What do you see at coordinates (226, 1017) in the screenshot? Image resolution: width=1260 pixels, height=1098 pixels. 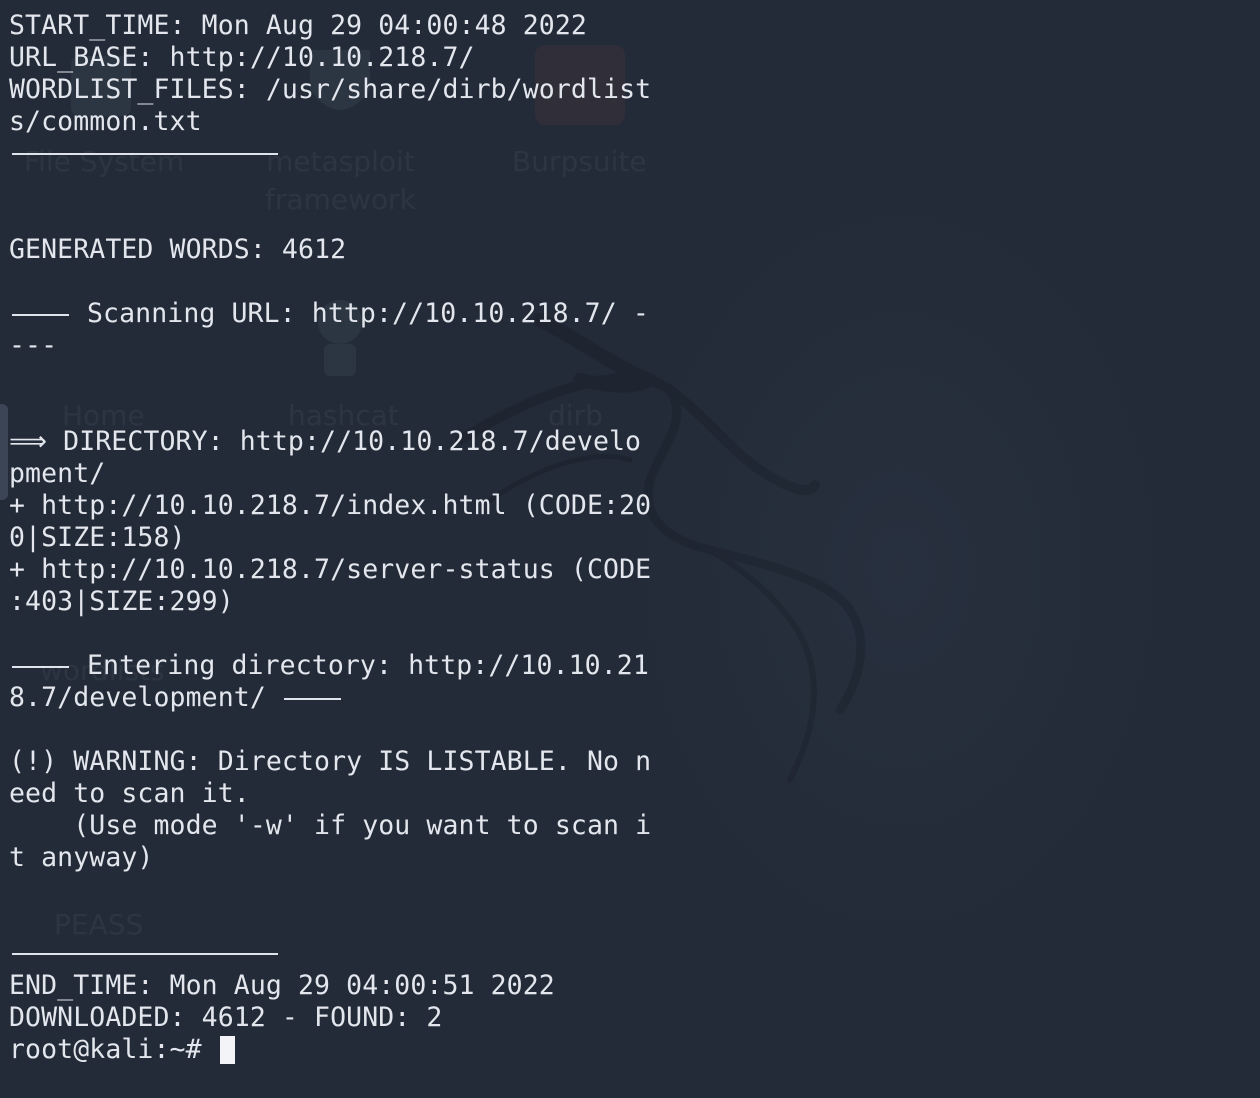 I see `downloaded-line: DOWNLOADED: 4612 - FOUND: 2` at bounding box center [226, 1017].